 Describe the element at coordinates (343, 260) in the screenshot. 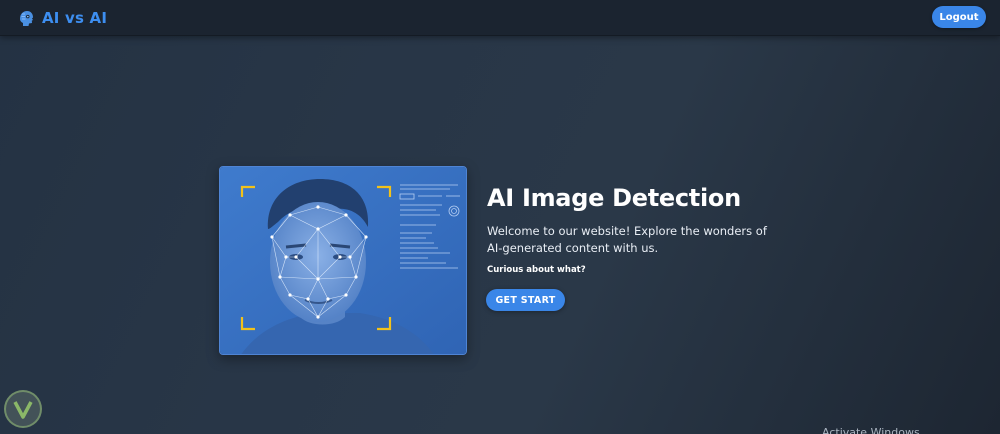

I see `face-detection-image` at that location.